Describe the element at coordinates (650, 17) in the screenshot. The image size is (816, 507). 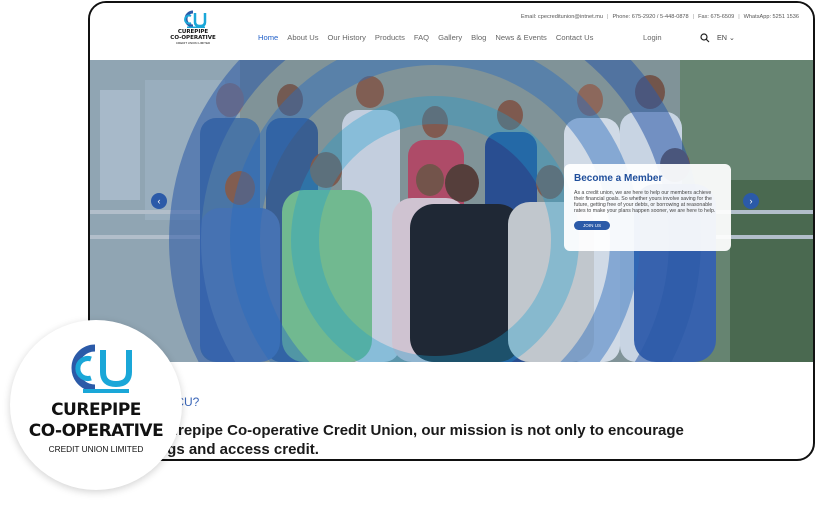
I see `contact-phone: Phone: 675-2920 / 5-448-0878` at that location.